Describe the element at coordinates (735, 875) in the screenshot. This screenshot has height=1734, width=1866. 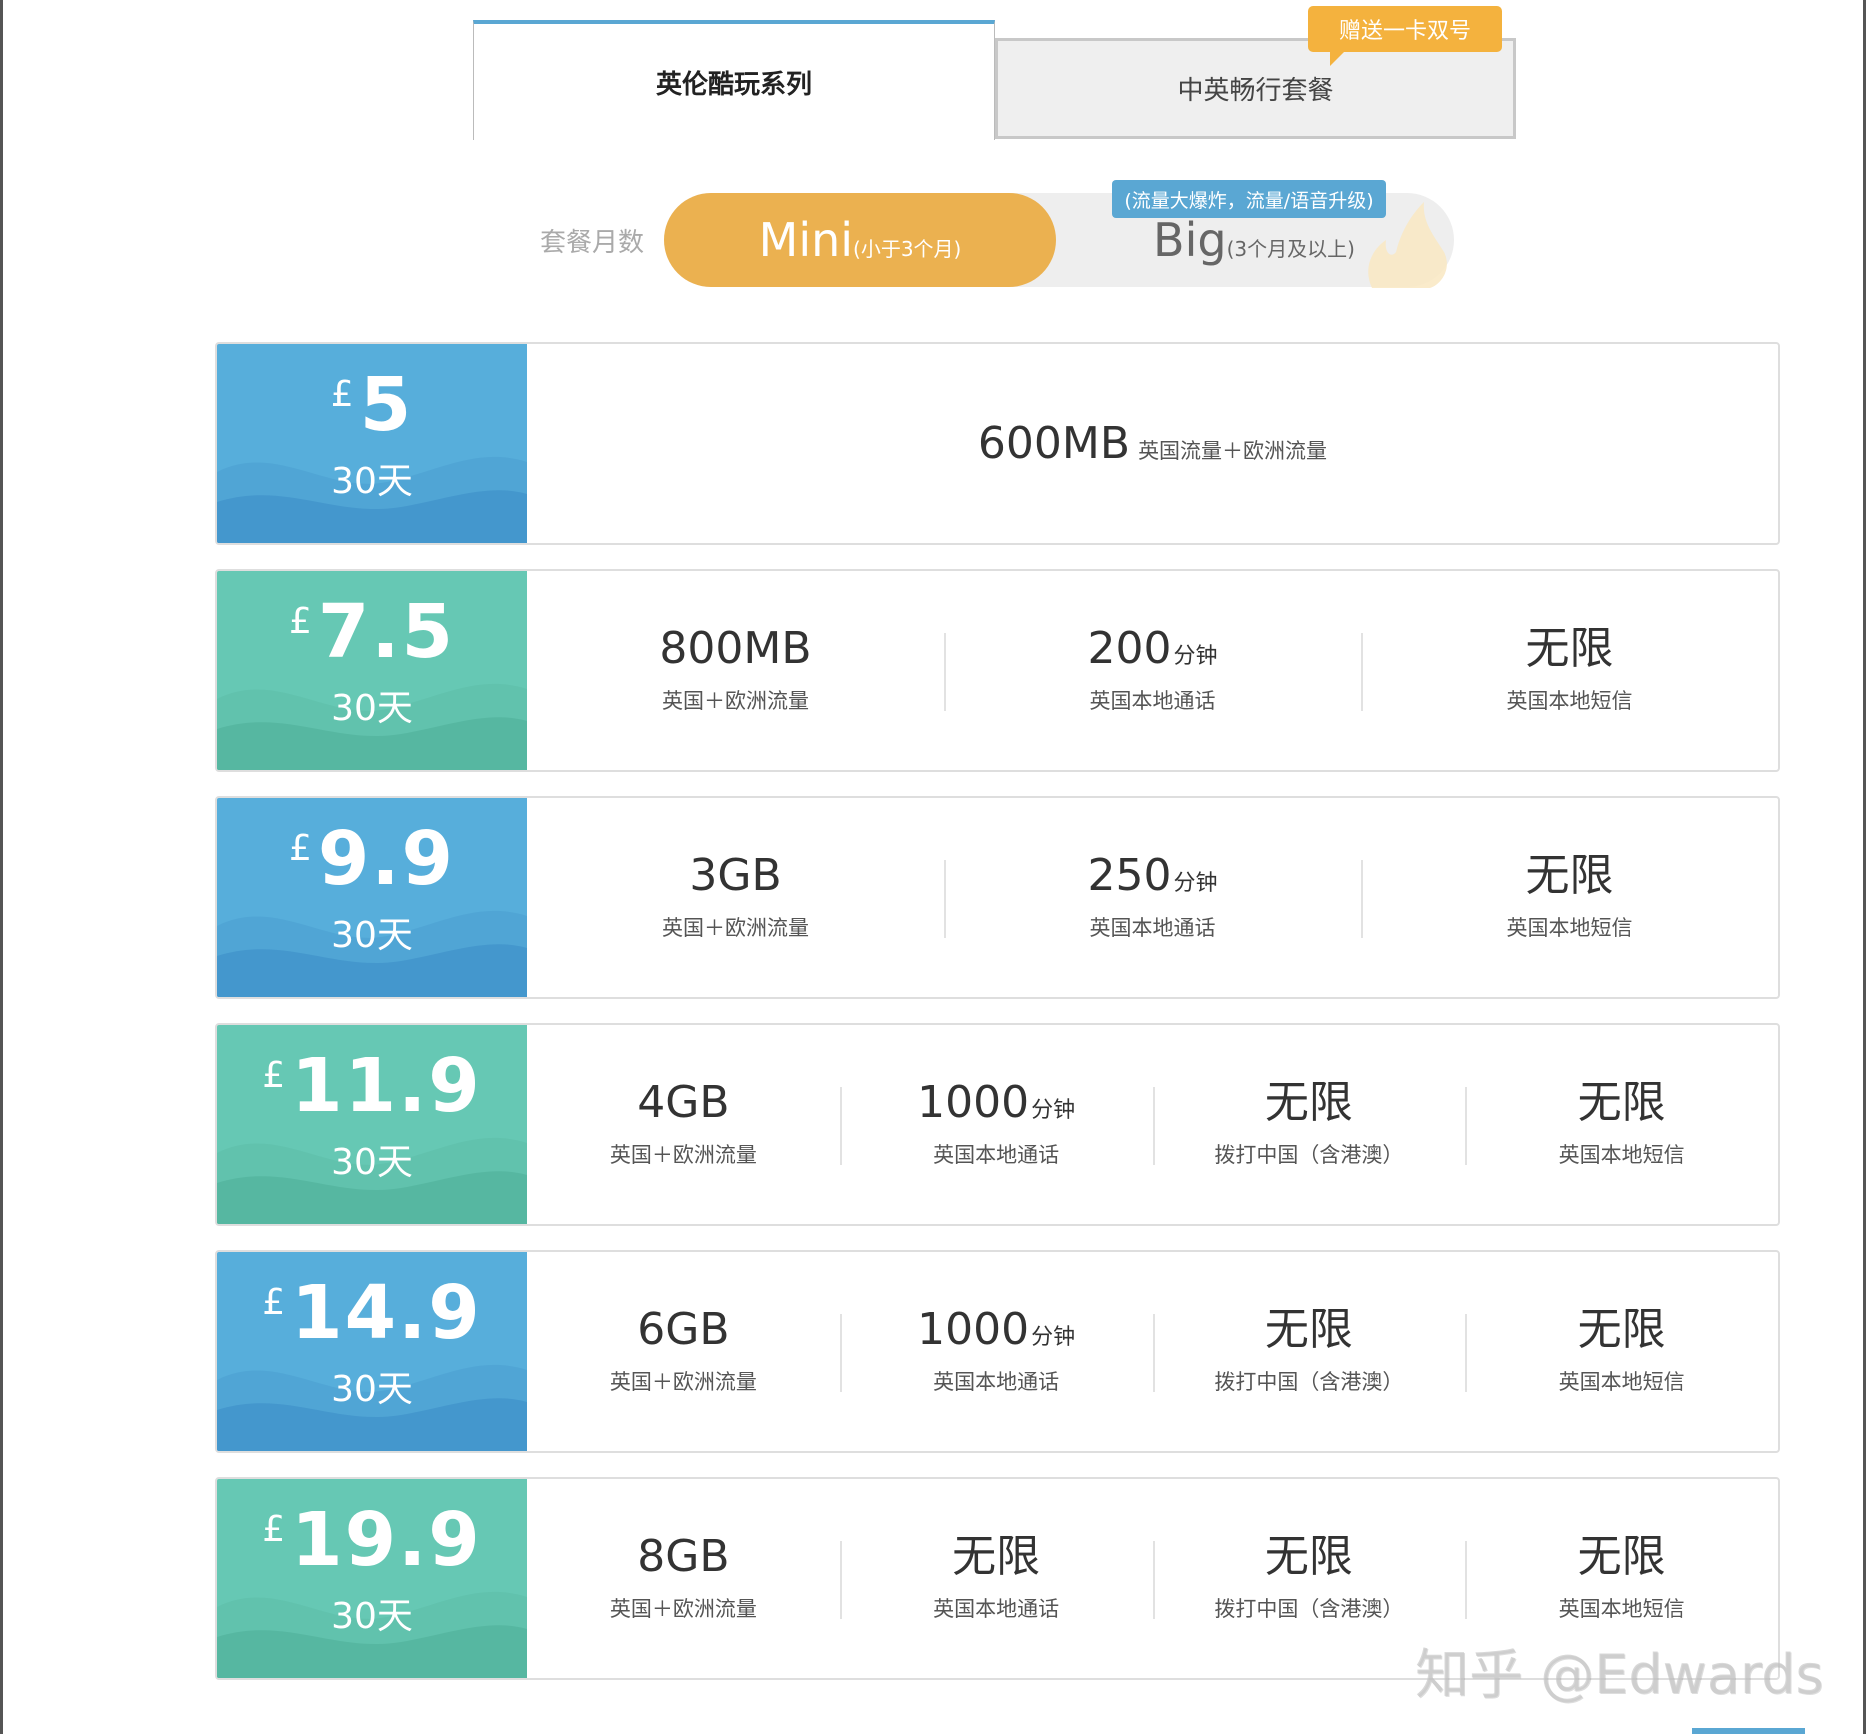
I see `feature-value: 3GB` at that location.